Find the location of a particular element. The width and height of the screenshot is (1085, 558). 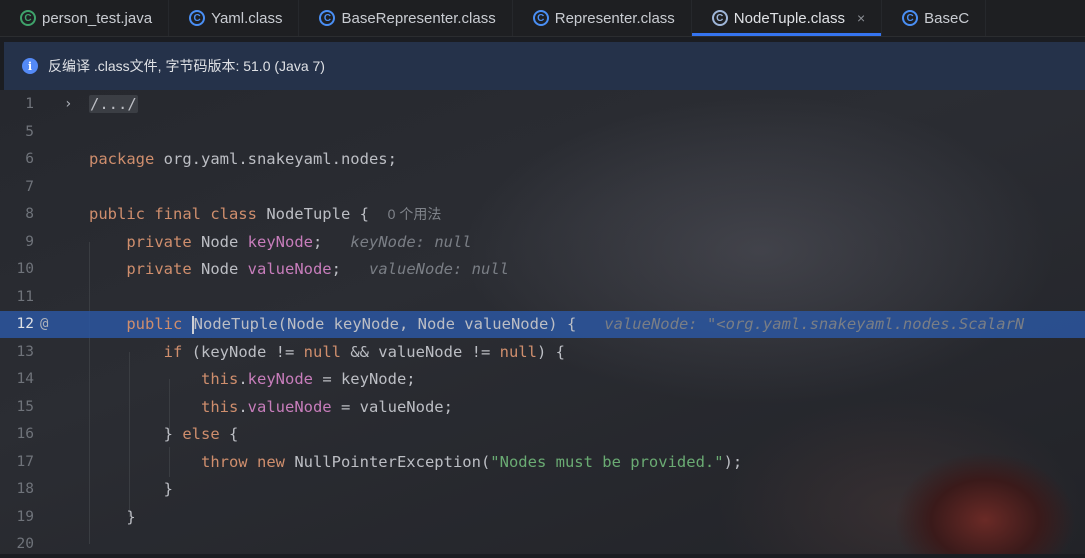

tab-base-c: C BaseC is located at coordinates (934, 18).